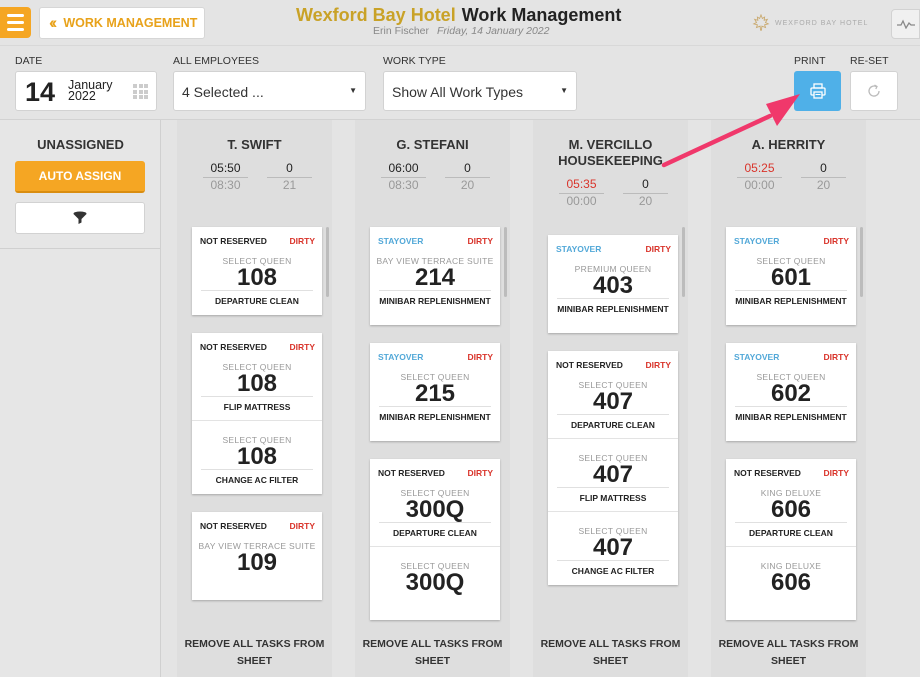 This screenshot has width=920, height=677. What do you see at coordinates (80, 218) in the screenshot?
I see `filter-button` at bounding box center [80, 218].